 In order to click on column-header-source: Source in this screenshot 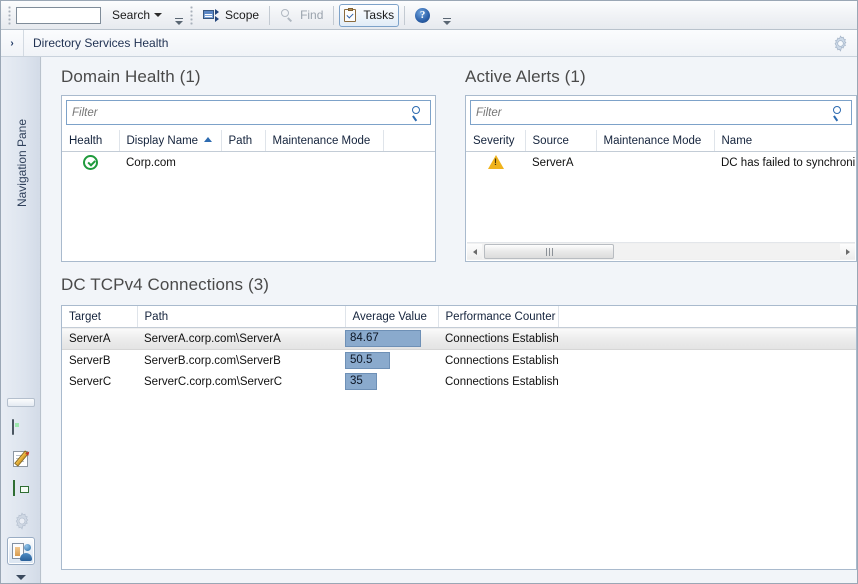, I will do `click(561, 141)`.